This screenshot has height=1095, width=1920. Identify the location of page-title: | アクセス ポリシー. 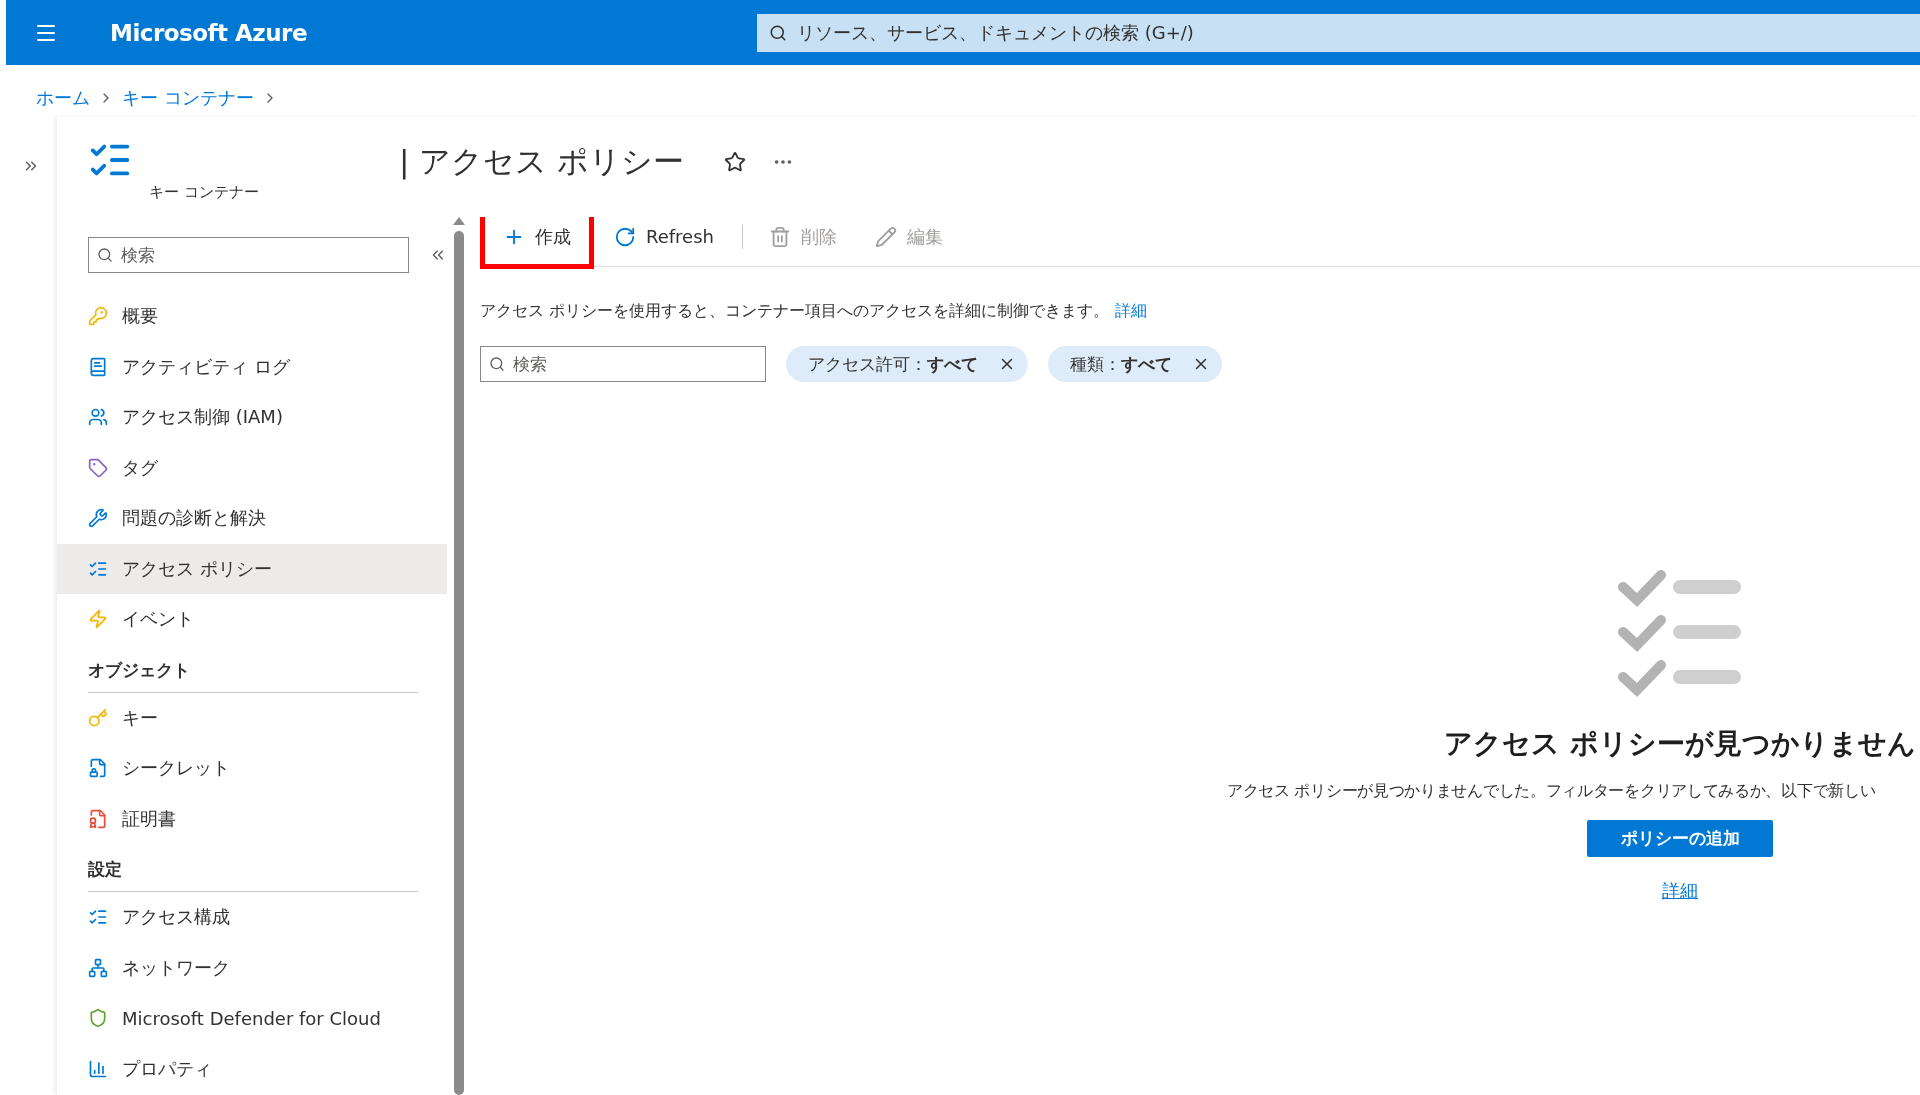
(542, 162).